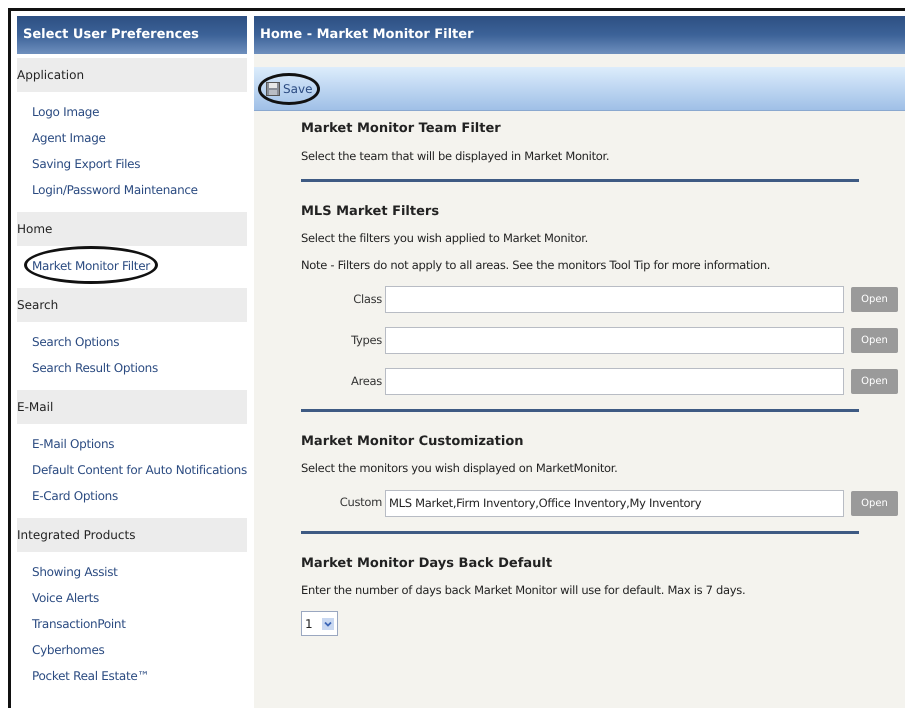 This screenshot has height=708, width=905. Describe the element at coordinates (65, 598) in the screenshot. I see `sidebar-link: Voice Alerts` at that location.